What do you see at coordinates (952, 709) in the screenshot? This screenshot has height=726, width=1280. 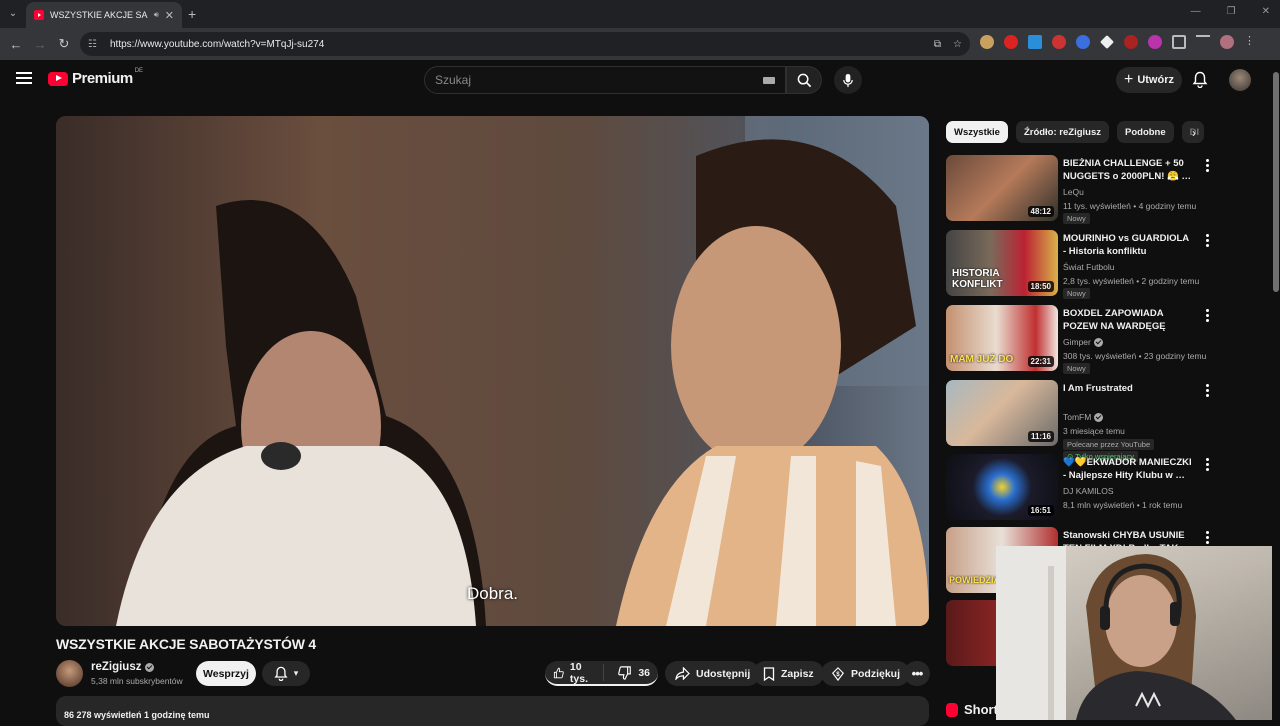 I see `shorts-icon` at bounding box center [952, 709].